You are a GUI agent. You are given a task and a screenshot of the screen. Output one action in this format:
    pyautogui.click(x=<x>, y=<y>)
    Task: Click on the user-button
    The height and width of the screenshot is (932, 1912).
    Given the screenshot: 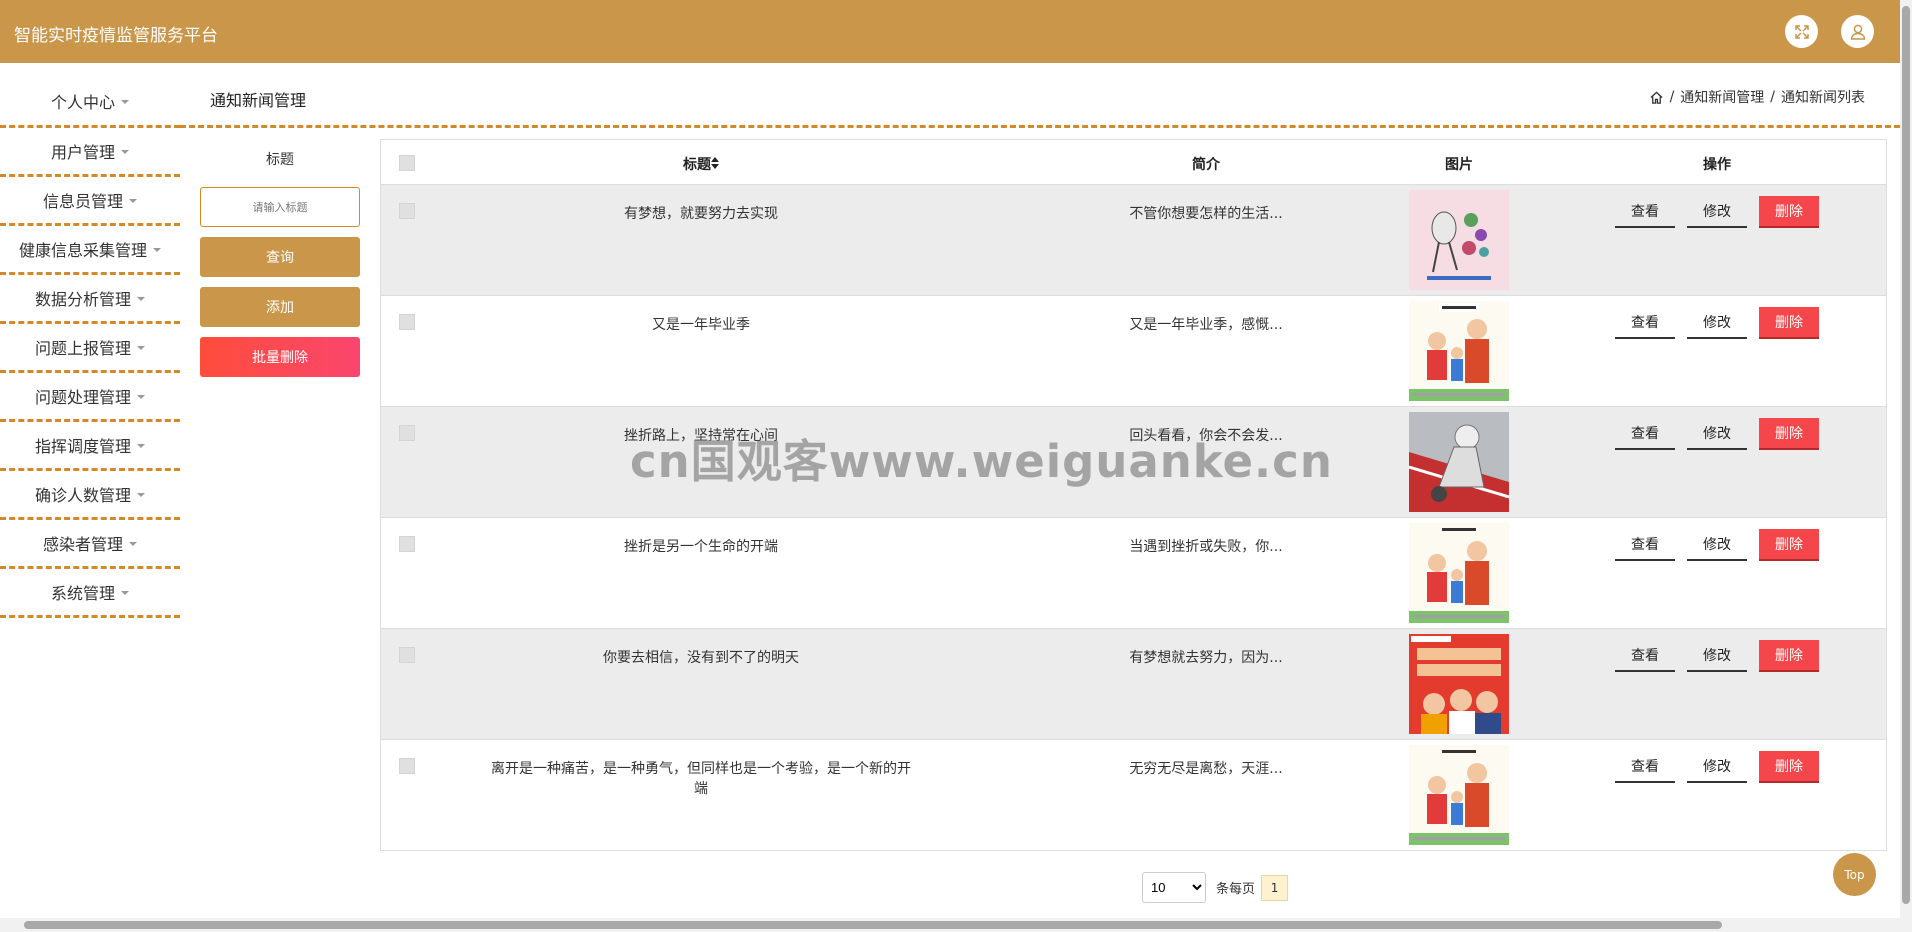 What is the action you would take?
    pyautogui.click(x=1857, y=31)
    